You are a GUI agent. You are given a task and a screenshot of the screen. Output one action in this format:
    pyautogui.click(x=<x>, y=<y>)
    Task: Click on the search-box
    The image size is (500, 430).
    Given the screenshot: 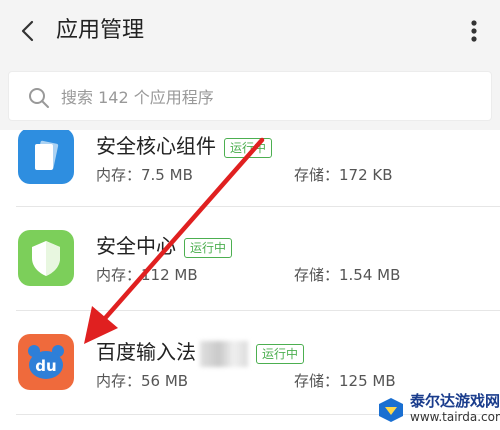 What is the action you would take?
    pyautogui.click(x=250, y=96)
    